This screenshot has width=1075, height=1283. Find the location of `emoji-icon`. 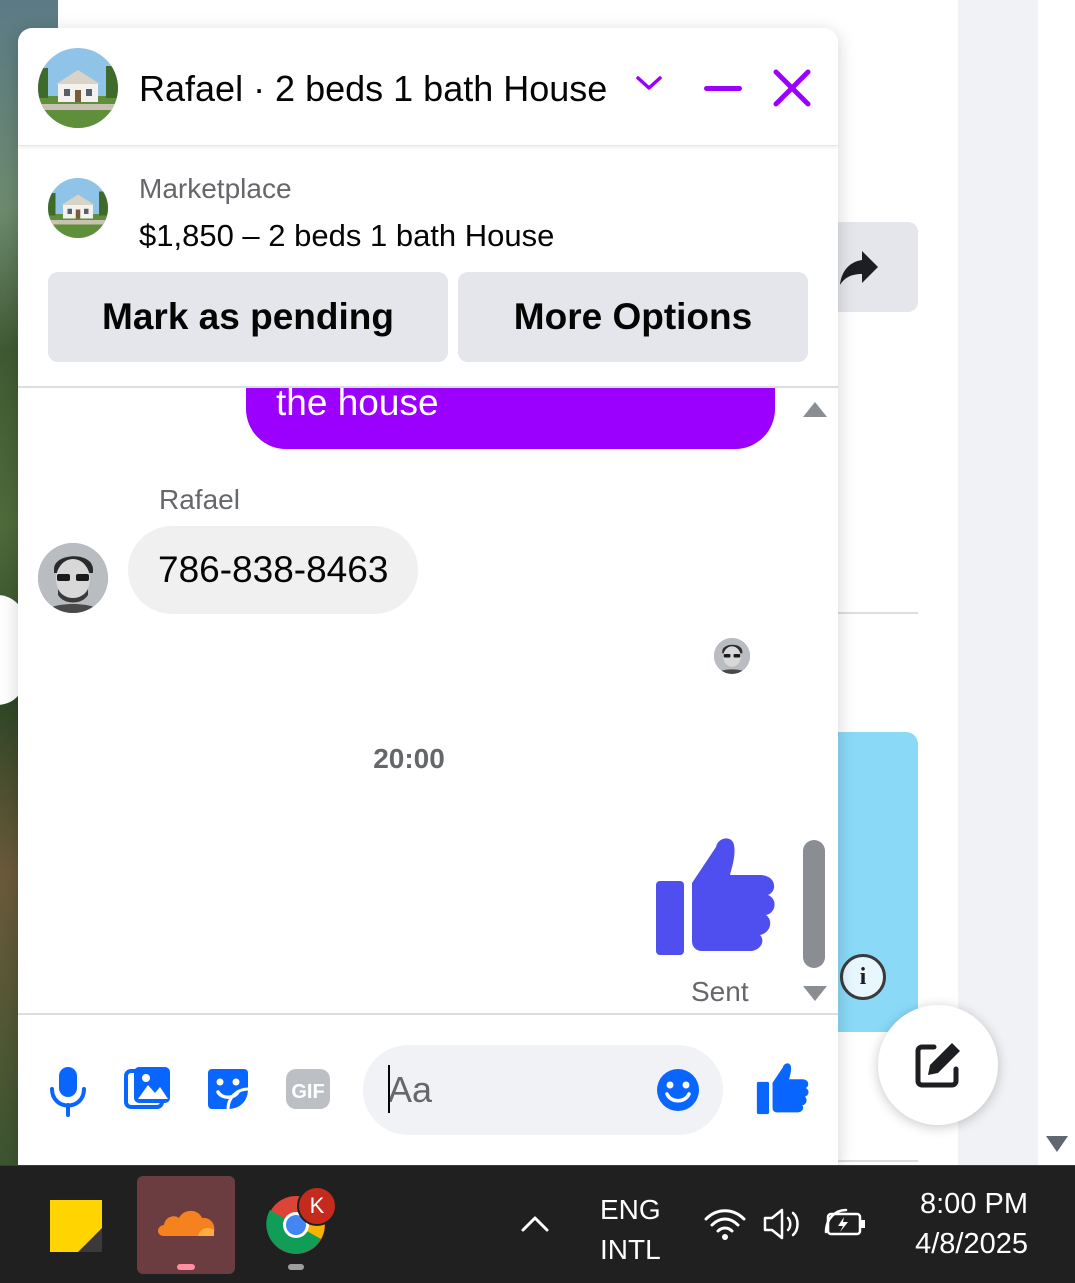

emoji-icon is located at coordinates (678, 1090).